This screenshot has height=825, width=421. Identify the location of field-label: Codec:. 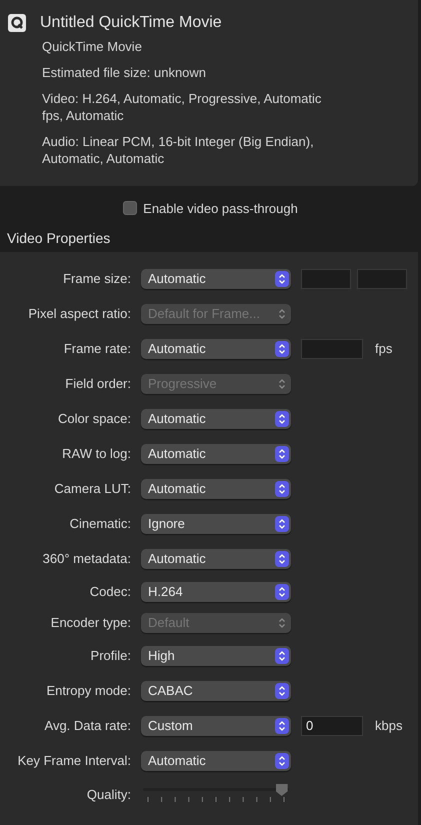
(109, 591).